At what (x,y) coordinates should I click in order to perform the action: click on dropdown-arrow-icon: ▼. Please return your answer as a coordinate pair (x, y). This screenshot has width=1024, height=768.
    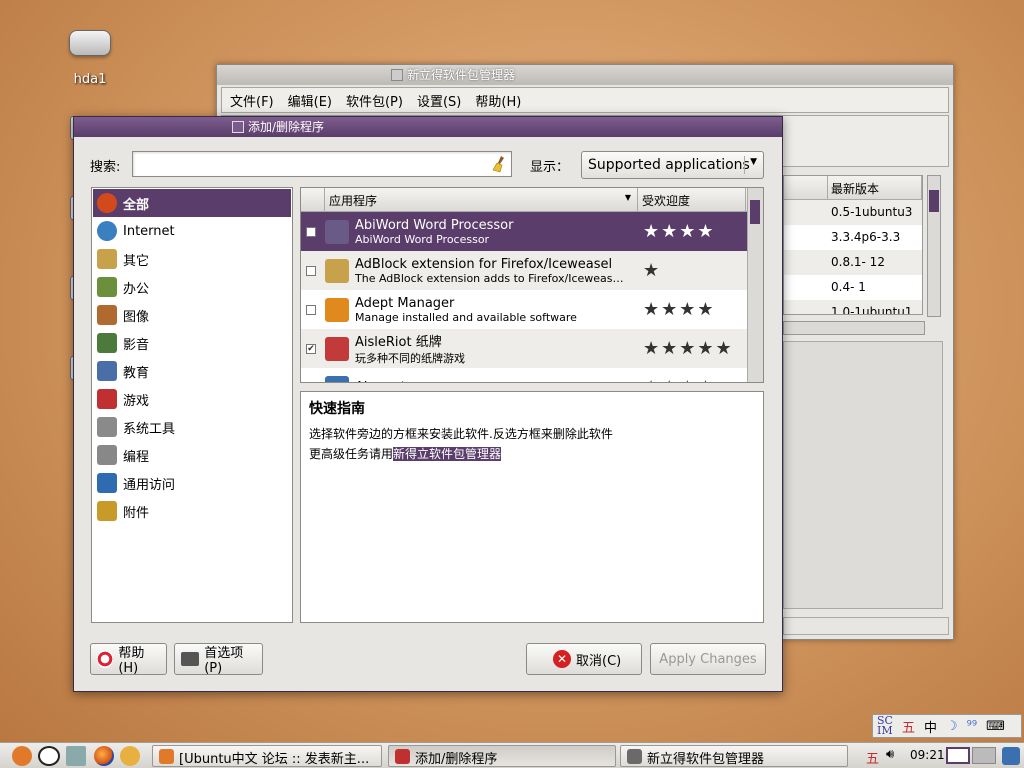
    Looking at the image, I should click on (753, 162).